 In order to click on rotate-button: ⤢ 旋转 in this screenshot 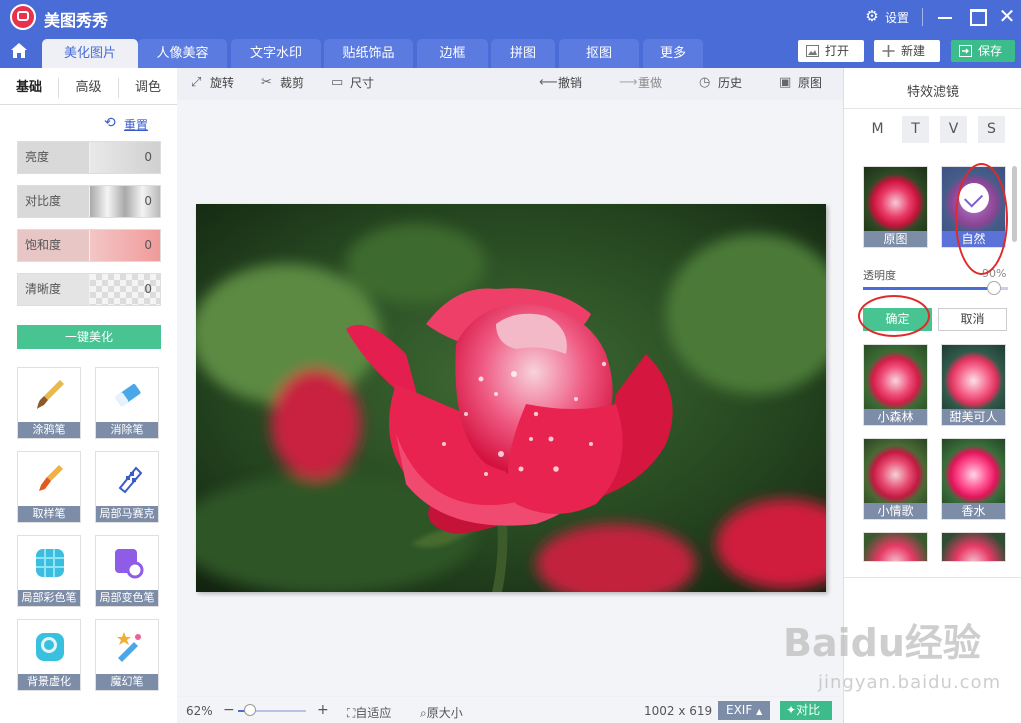, I will do `click(212, 83)`.